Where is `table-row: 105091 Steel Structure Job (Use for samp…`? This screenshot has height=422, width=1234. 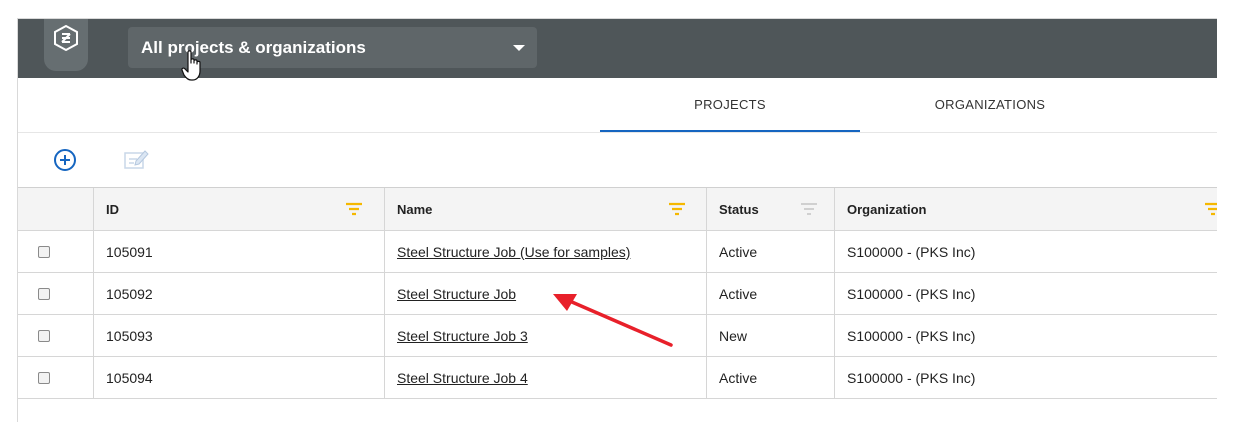
table-row: 105091 Steel Structure Job (Use for samp… is located at coordinates (617, 252).